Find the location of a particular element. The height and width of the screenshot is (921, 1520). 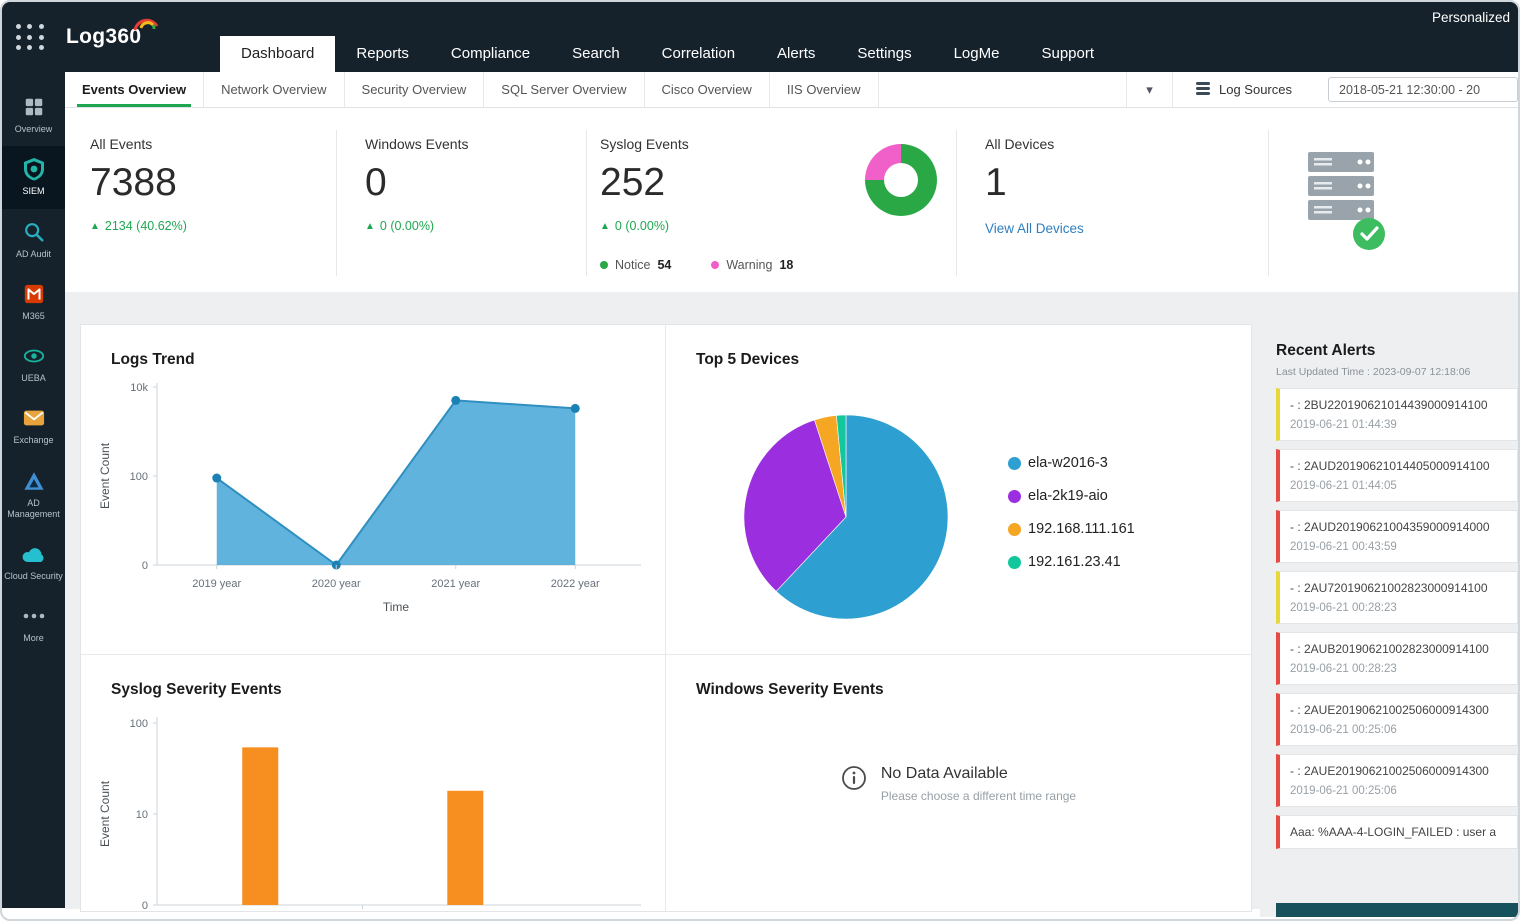

more-tabs-dropdown: ▾ is located at coordinates (1149, 89).